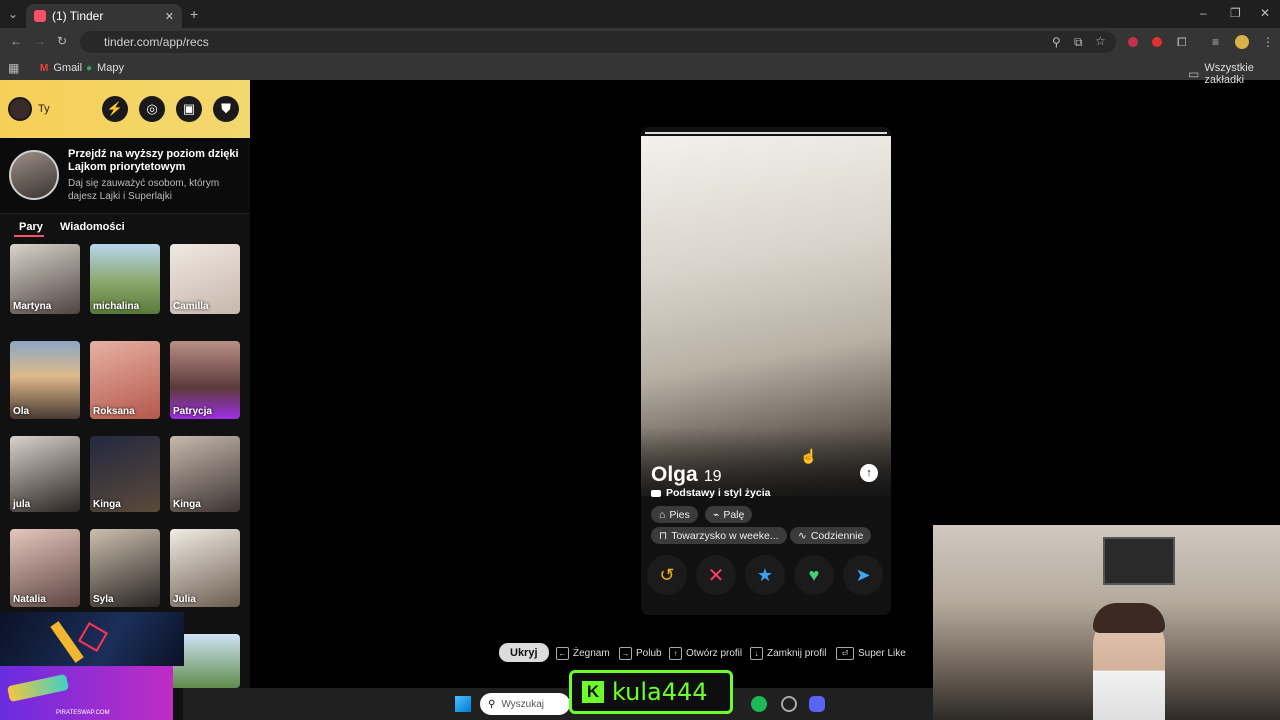 This screenshot has height=720, width=1280. Describe the element at coordinates (92, 227) in the screenshot. I see `tab-wiadomosci: Wiadomości` at that location.